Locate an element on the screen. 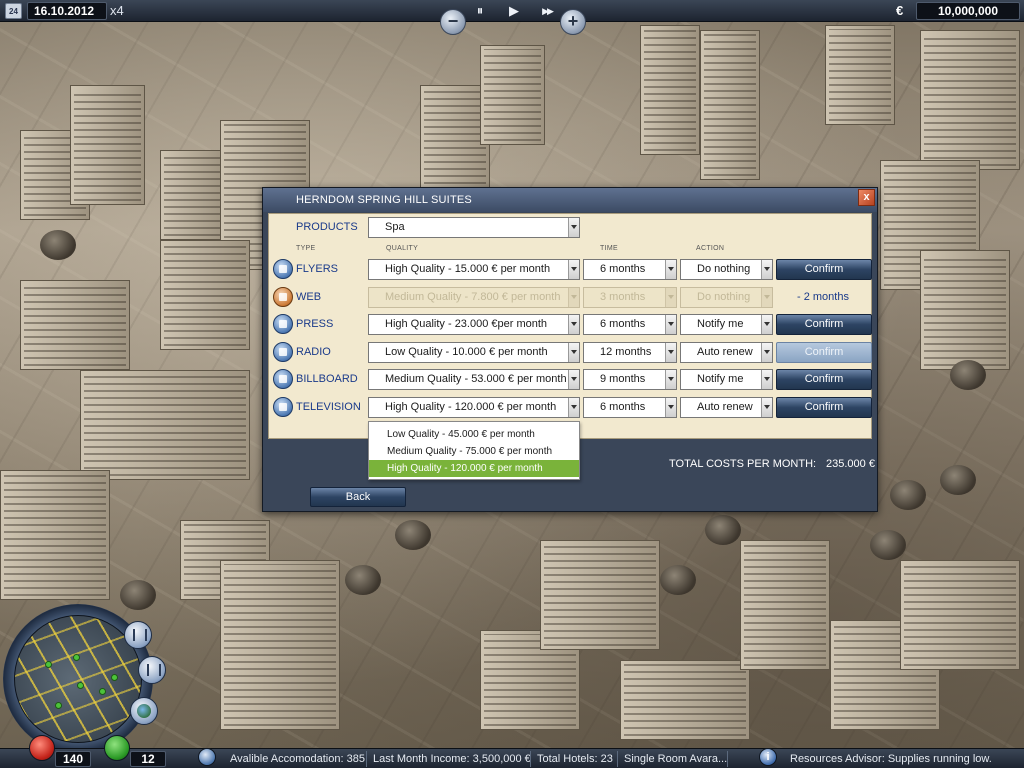 This screenshot has height=768, width=1024. quality-select-television: High Quality - 120.000 € per month is located at coordinates (474, 407).